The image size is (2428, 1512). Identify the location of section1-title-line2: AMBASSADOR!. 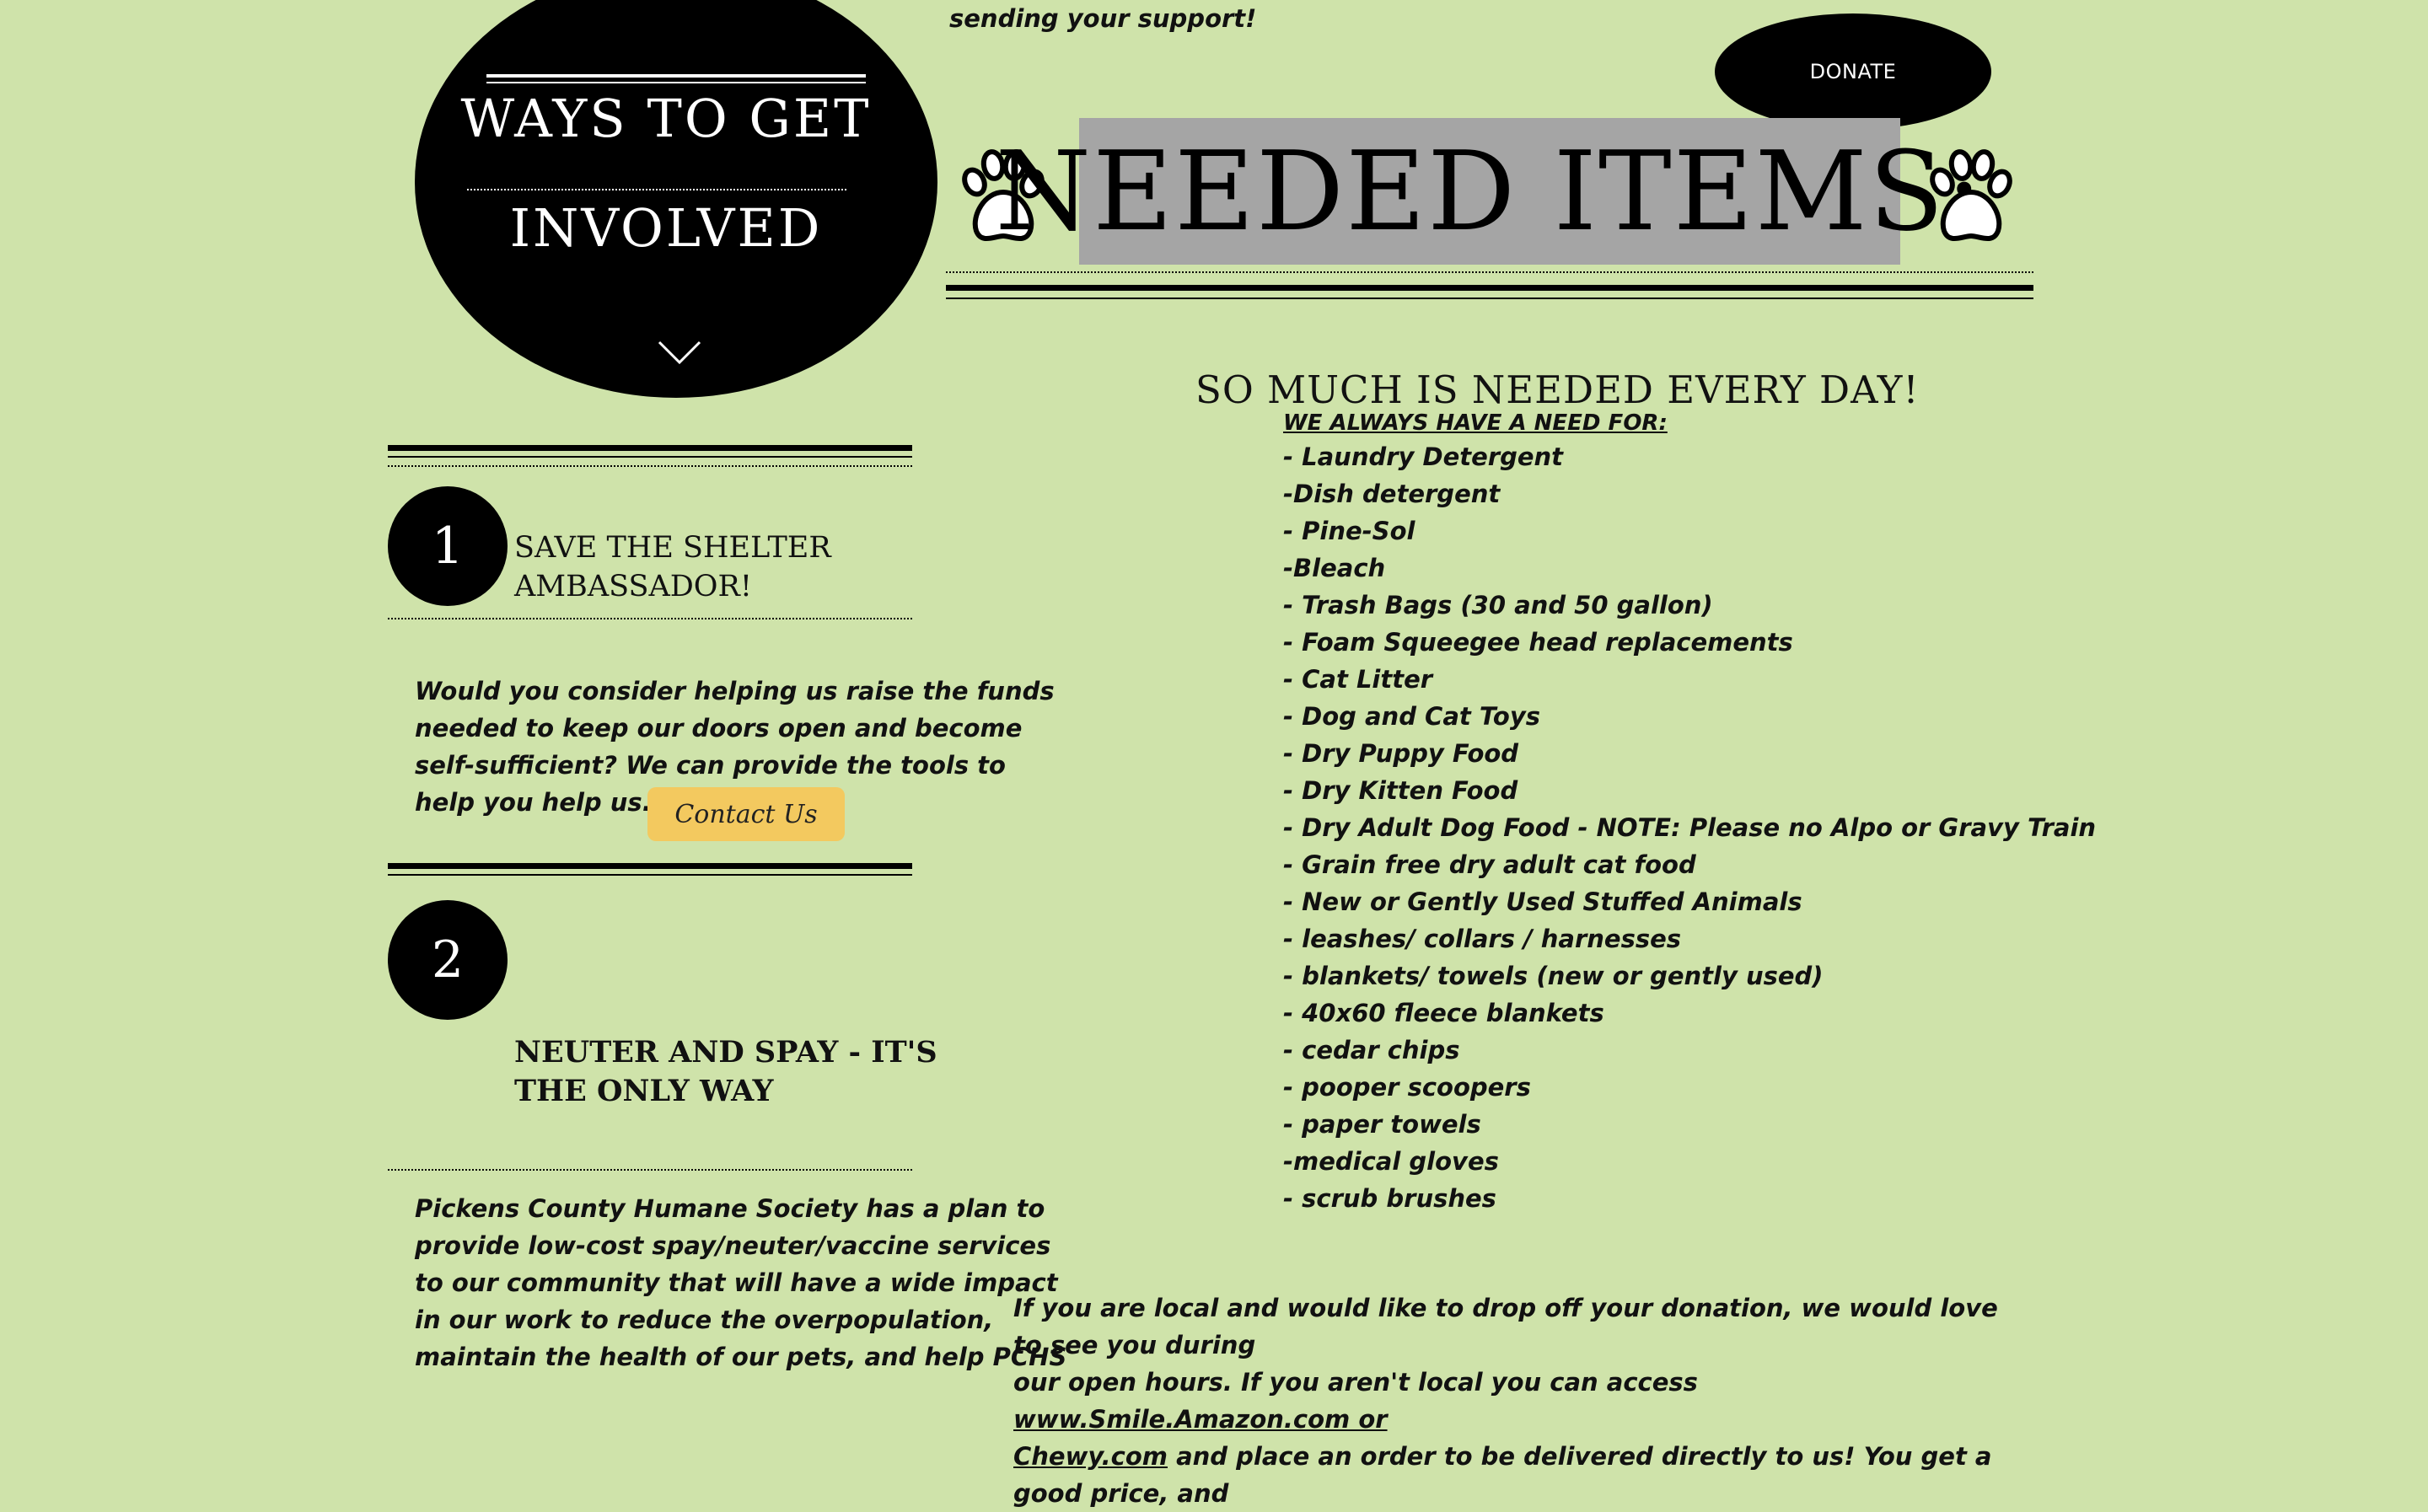
(633, 586).